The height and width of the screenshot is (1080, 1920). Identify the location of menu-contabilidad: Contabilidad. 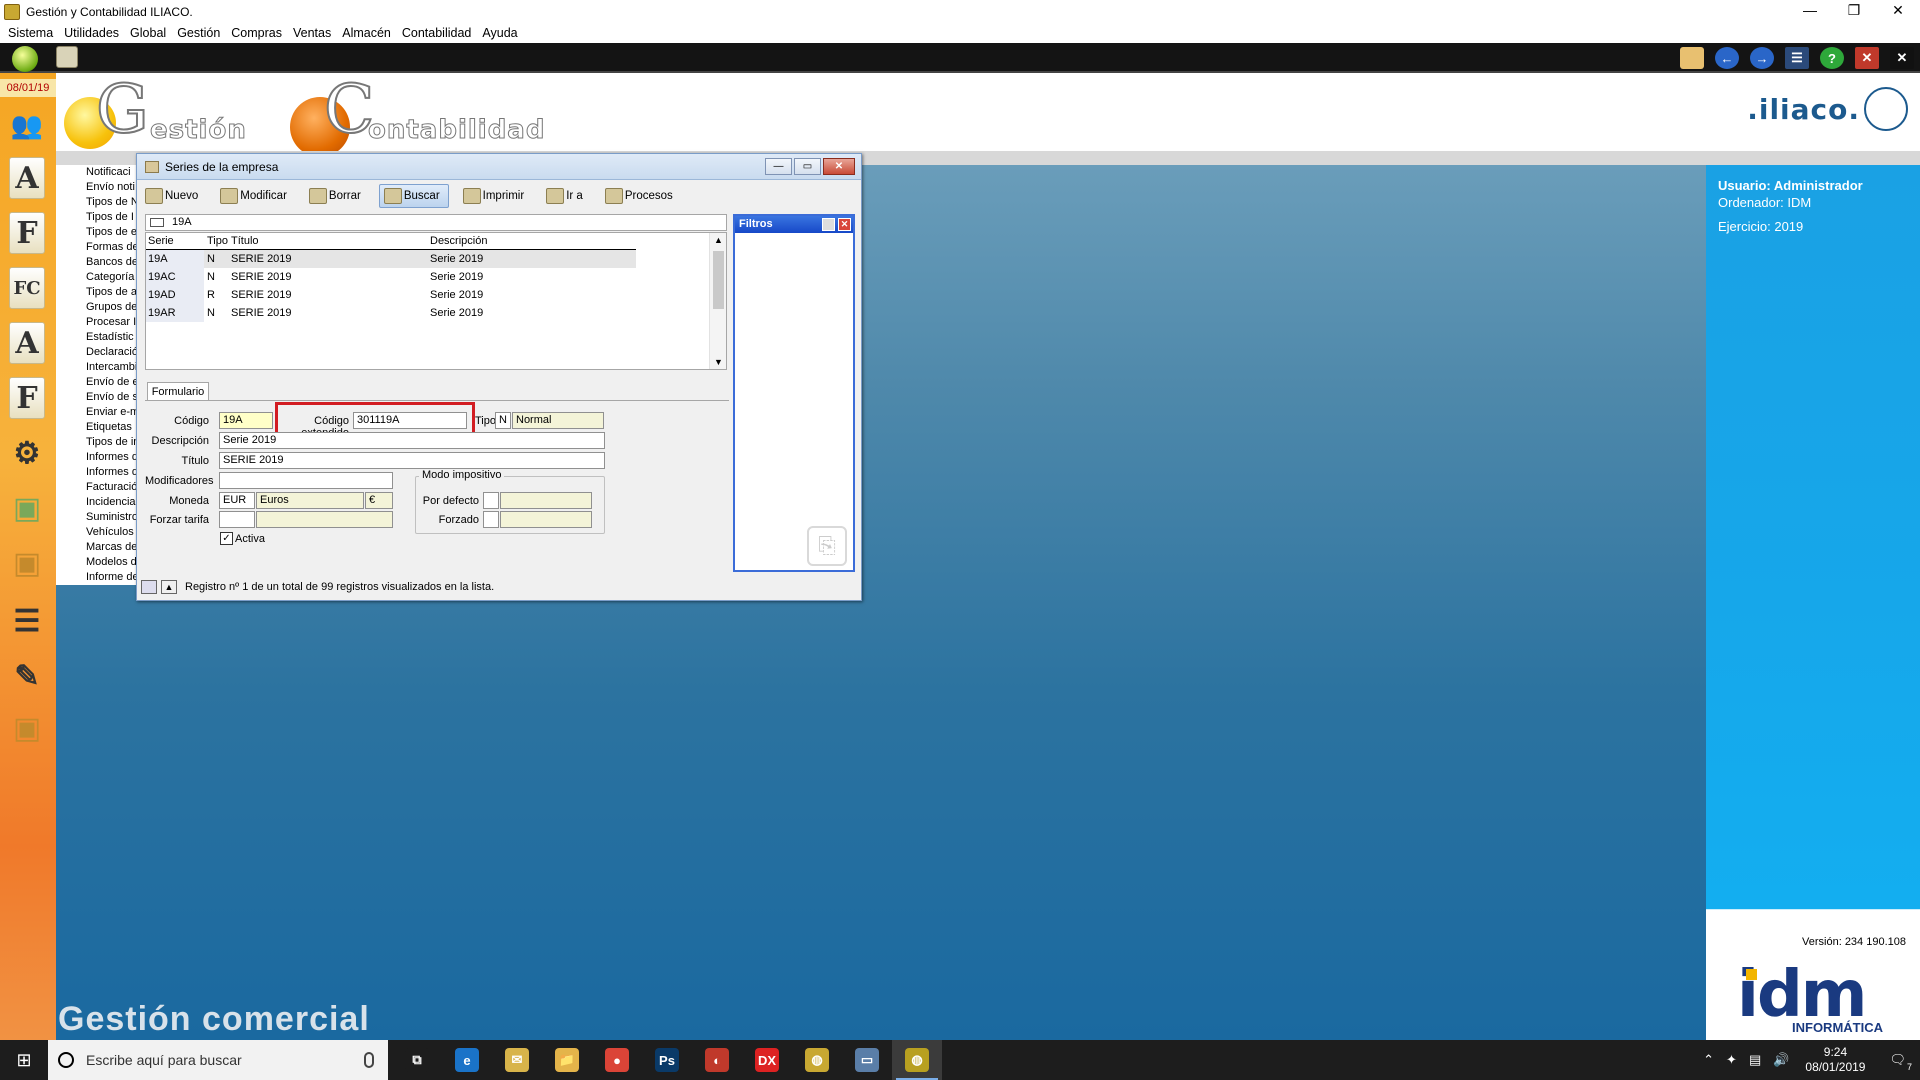
(437, 33).